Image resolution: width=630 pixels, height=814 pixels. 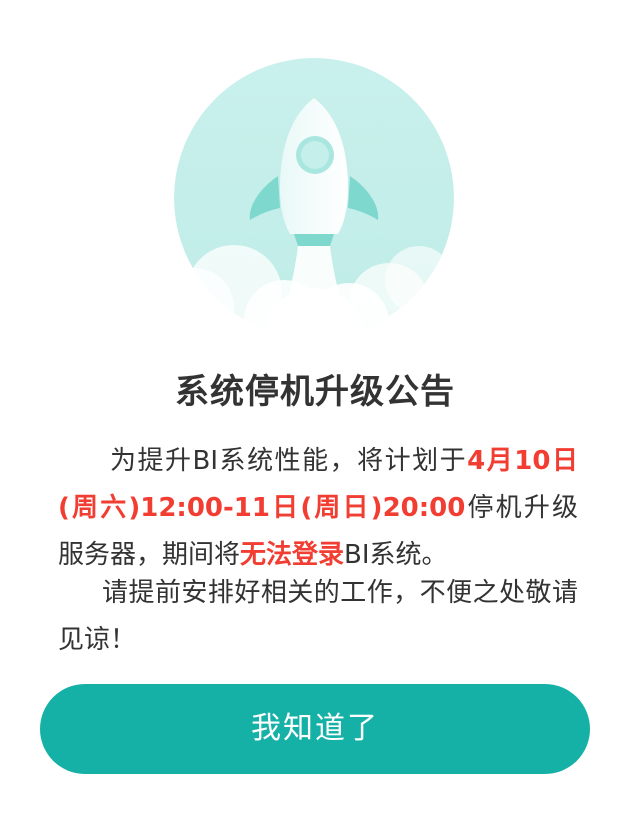 I want to click on notice-text: 为提升BI系统性能，将计划于, so click(x=289, y=461).